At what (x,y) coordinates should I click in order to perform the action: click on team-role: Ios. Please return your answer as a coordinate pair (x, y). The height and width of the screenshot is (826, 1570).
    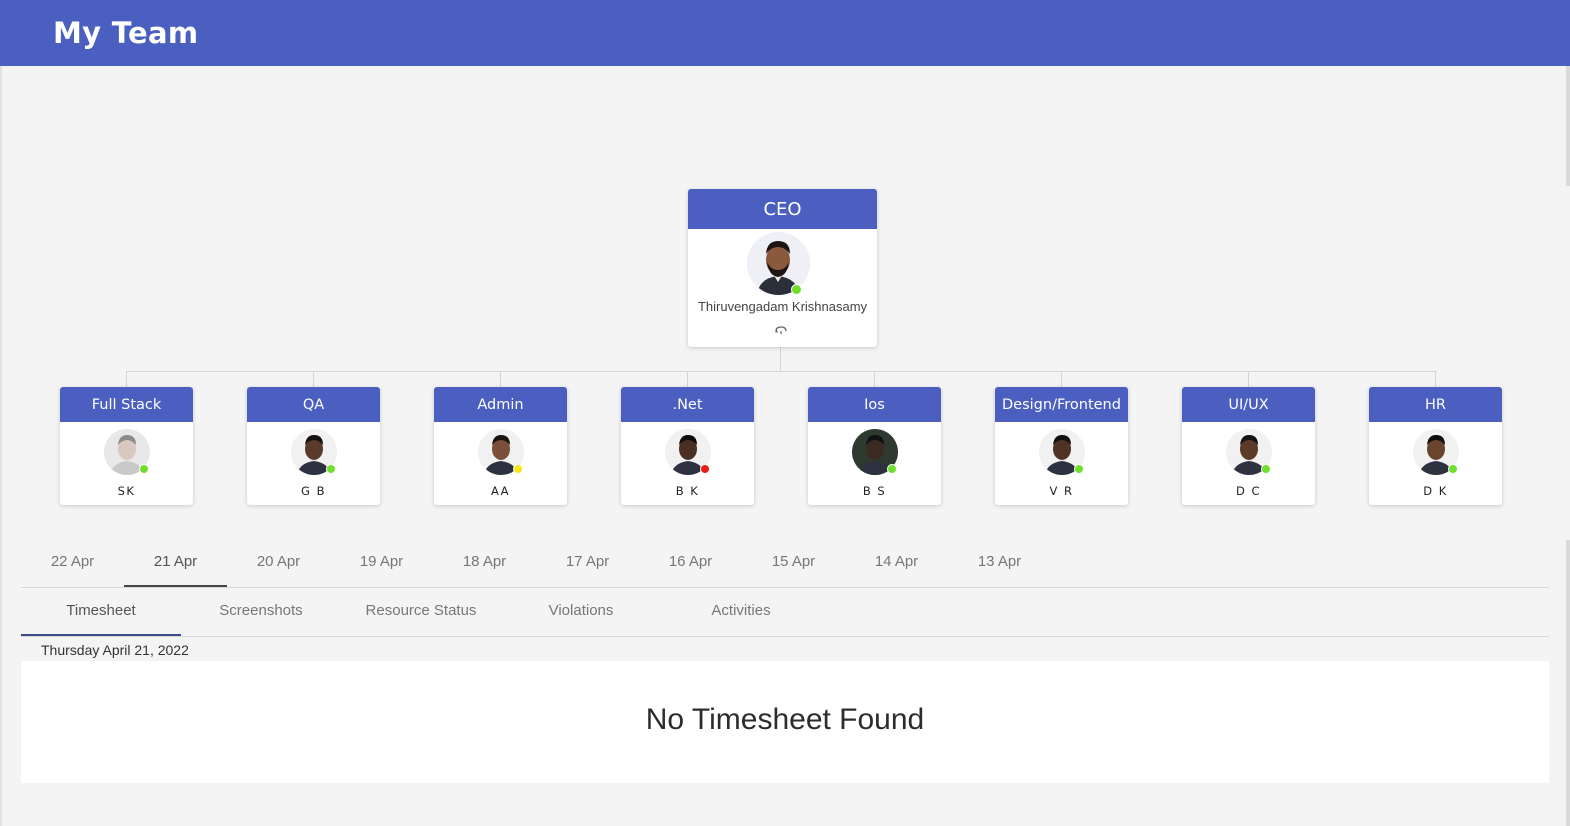
    Looking at the image, I should click on (874, 404).